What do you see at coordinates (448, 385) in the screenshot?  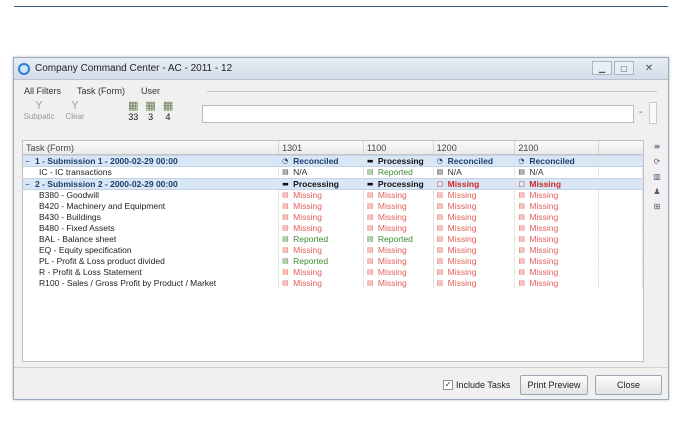 I see `include-tasks-checkbox: ✓` at bounding box center [448, 385].